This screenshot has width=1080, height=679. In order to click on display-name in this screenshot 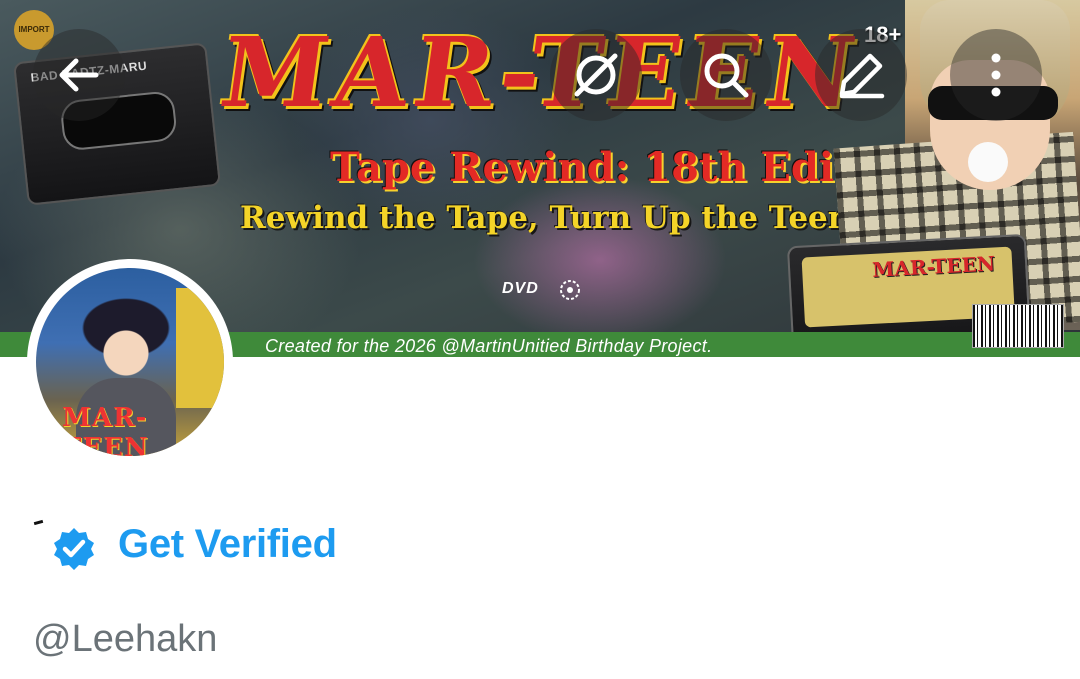, I will do `click(38, 522)`.